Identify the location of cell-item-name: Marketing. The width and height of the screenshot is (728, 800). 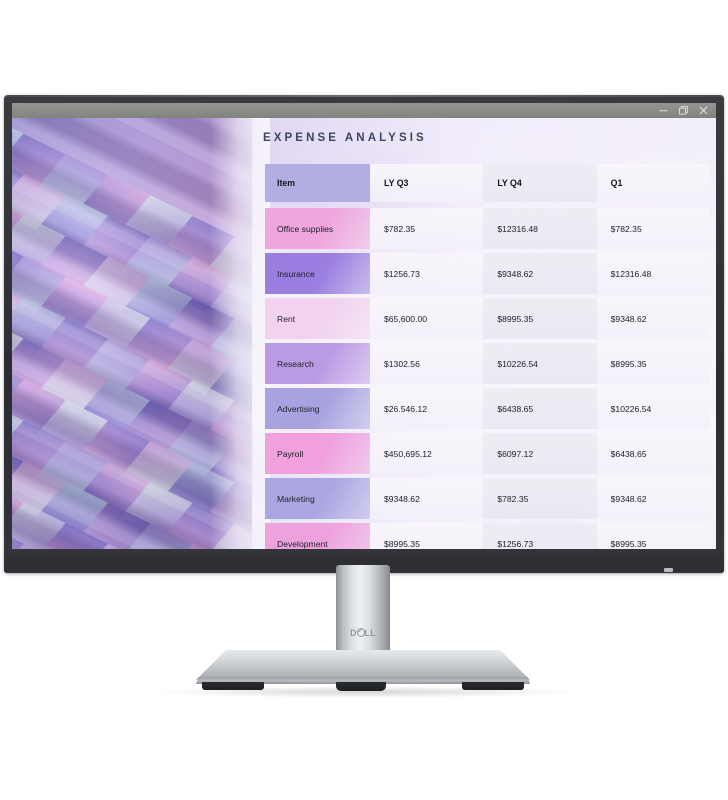
(317, 498).